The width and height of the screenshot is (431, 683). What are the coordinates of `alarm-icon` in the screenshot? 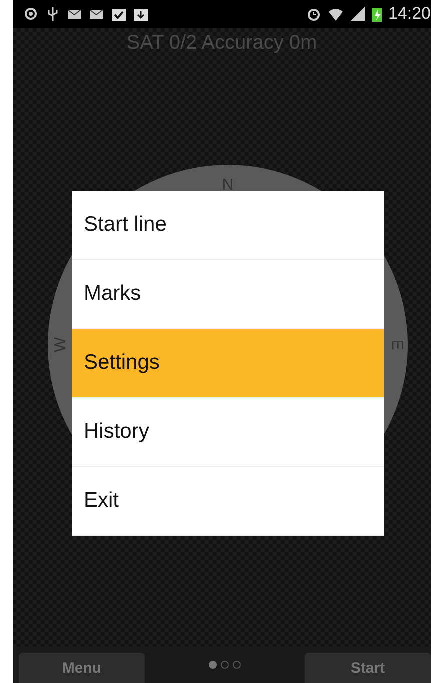 It's located at (314, 14).